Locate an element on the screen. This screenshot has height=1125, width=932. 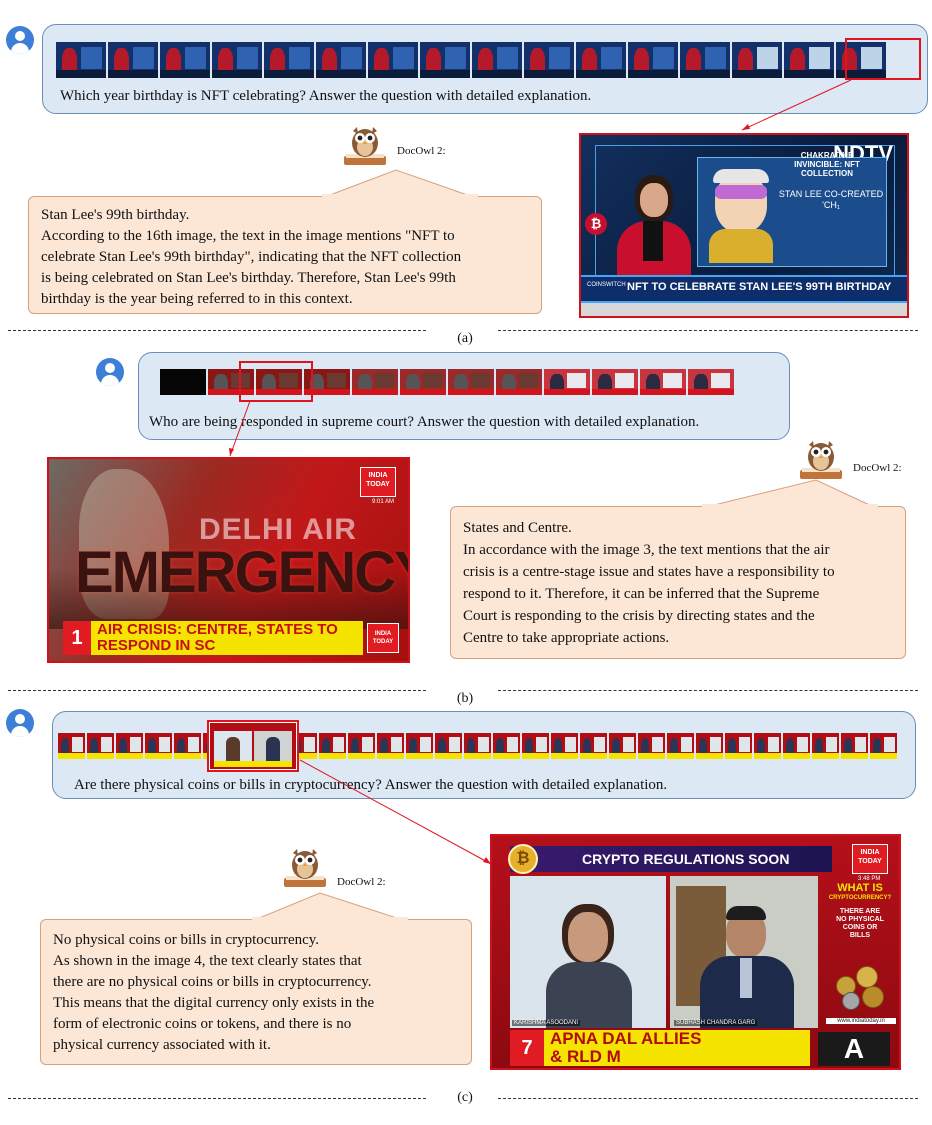
connector-arrow-c is located at coordinates (395, 812).